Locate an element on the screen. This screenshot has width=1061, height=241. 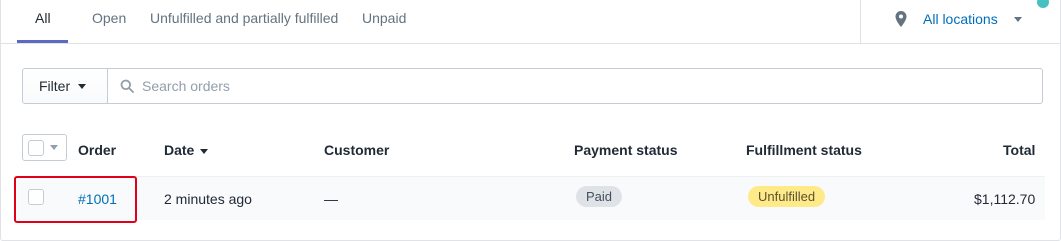
search-input is located at coordinates (582, 86).